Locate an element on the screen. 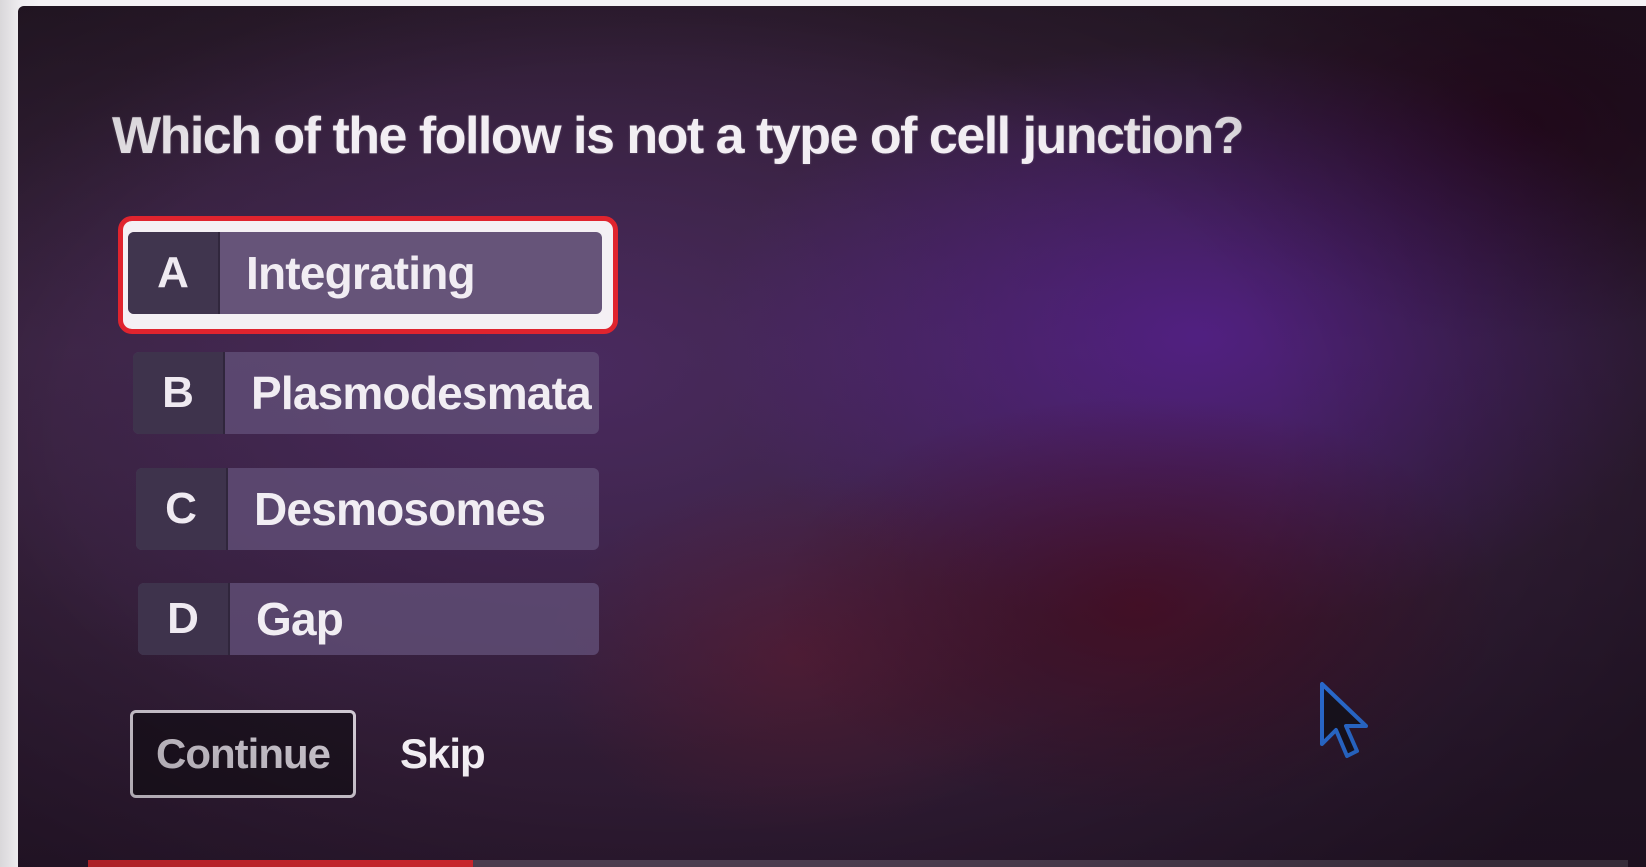 This screenshot has height=867, width=1646. option-label: Desmosomes is located at coordinates (400, 509).